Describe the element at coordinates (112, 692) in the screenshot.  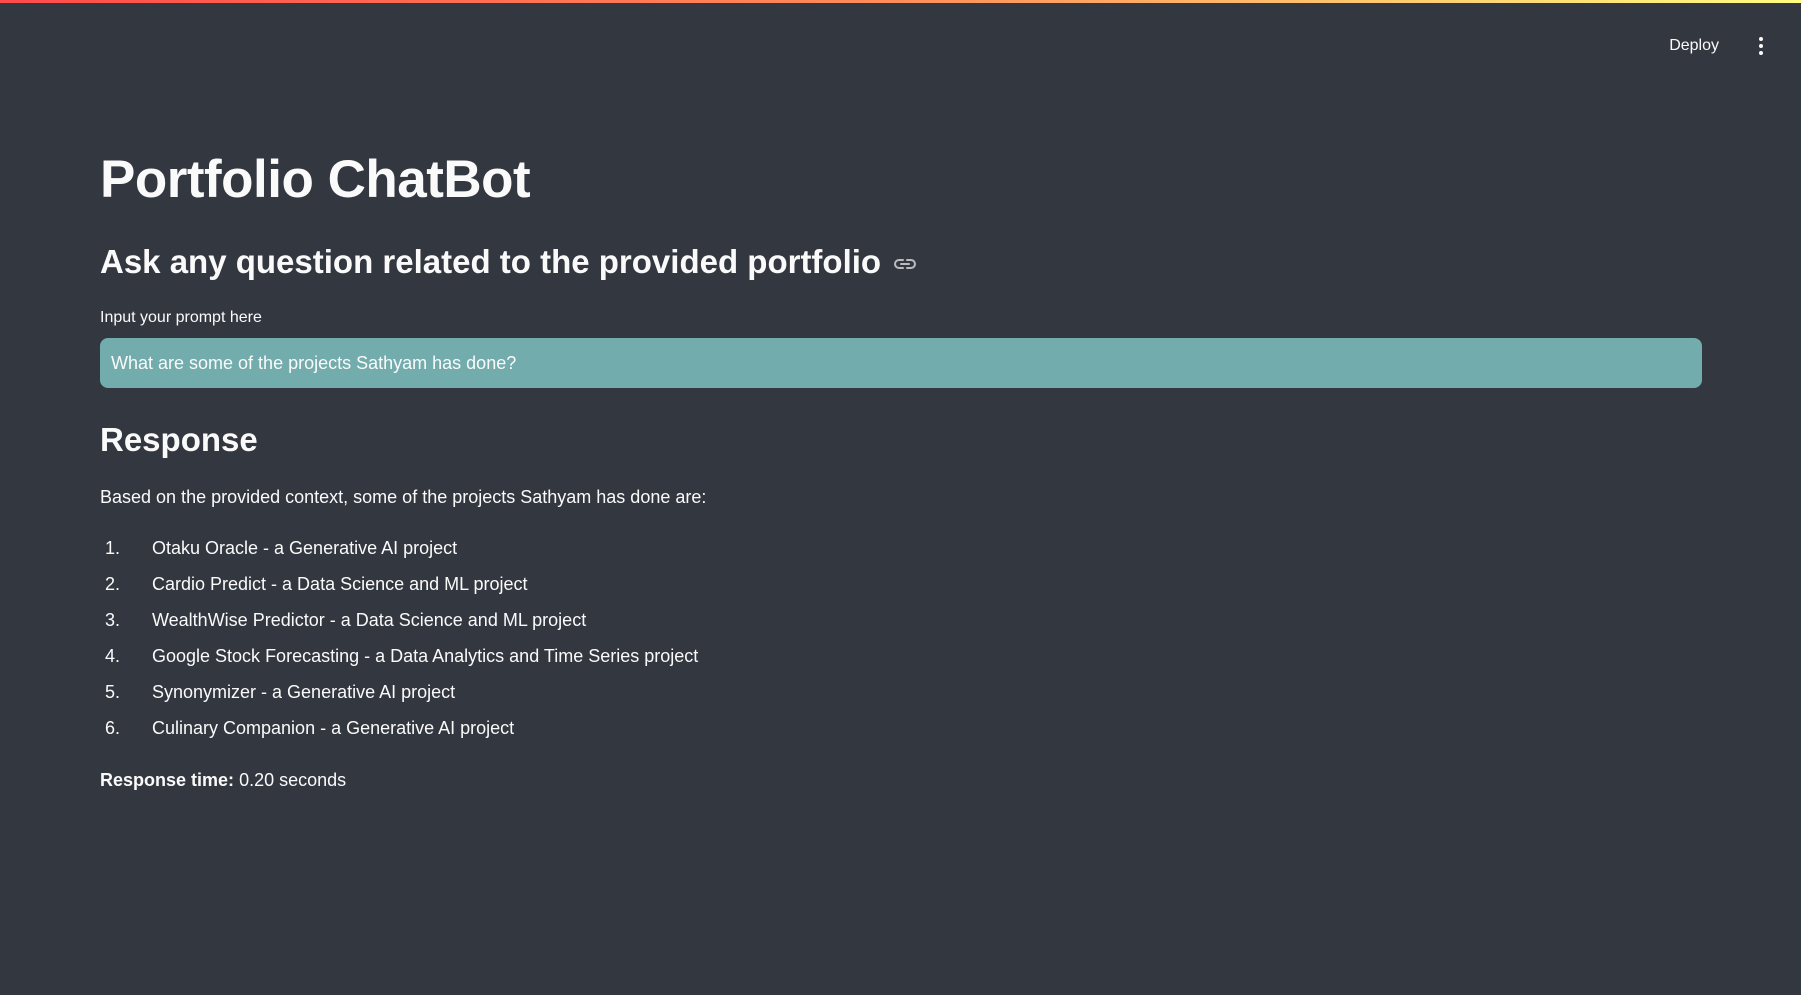
I see `list-item-number: 5.` at that location.